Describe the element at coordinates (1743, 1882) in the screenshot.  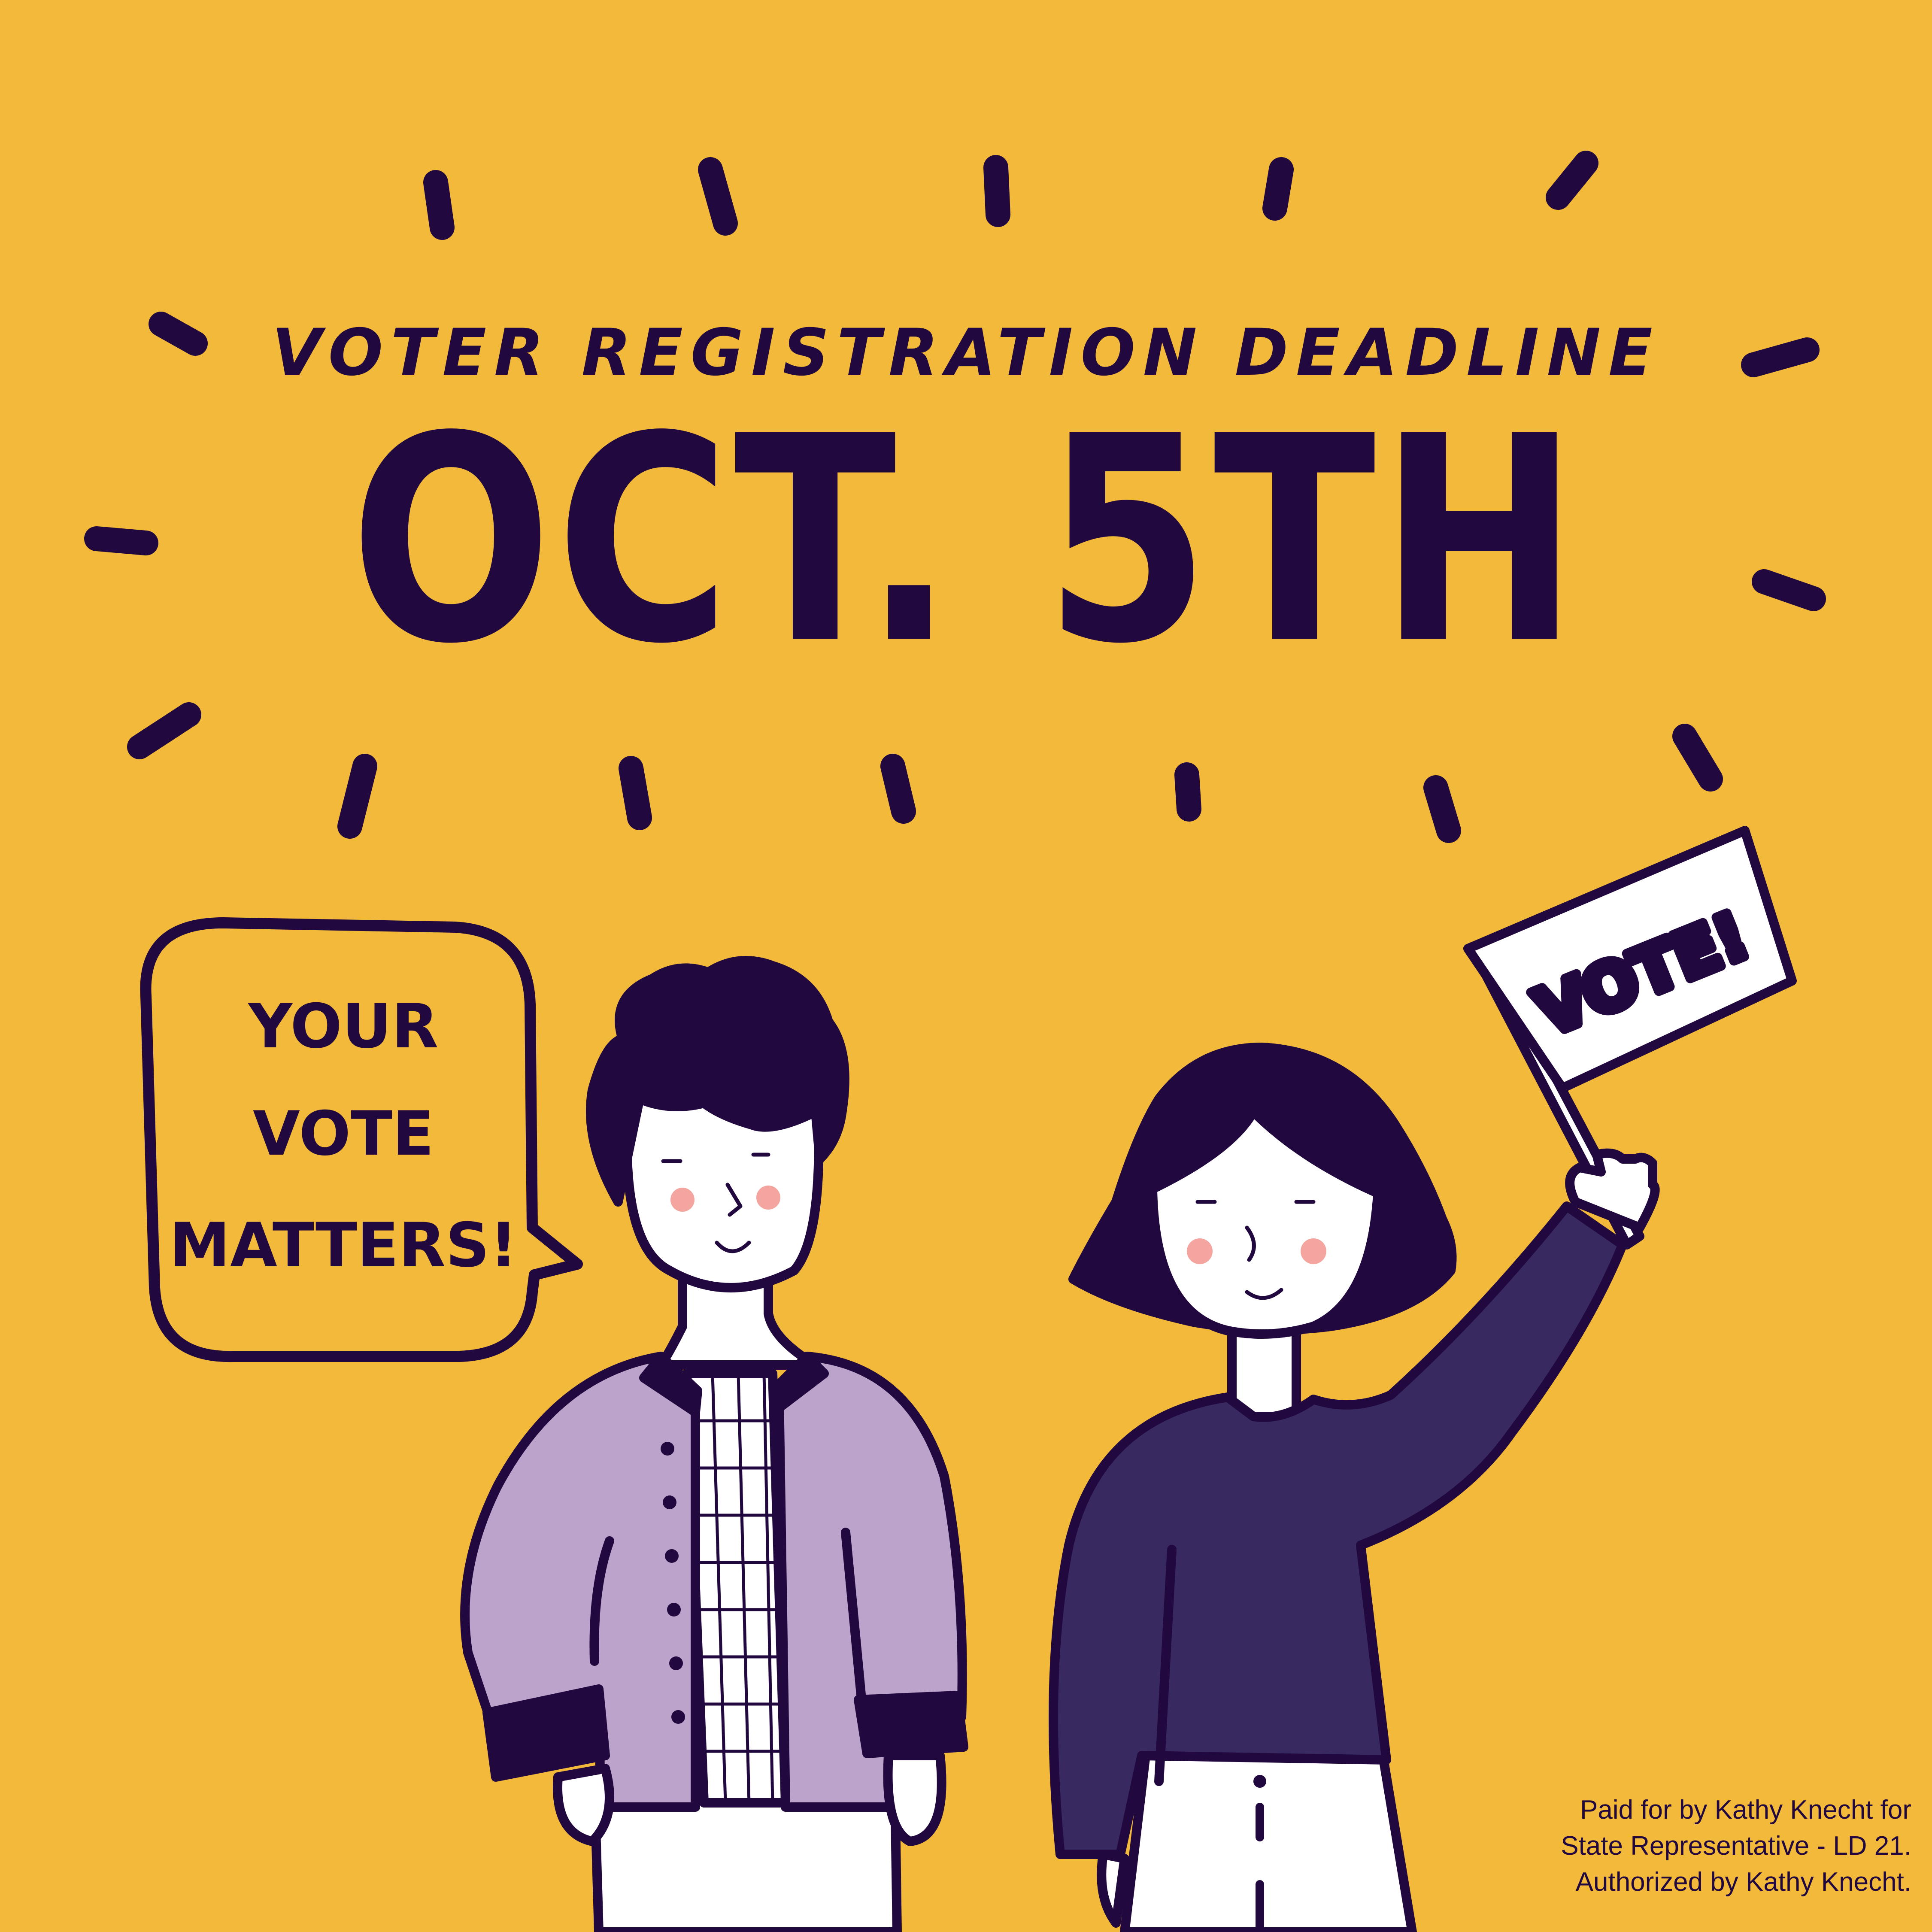
I see `disclaimer-line-3: Authorized by Kathy Knecht.` at that location.